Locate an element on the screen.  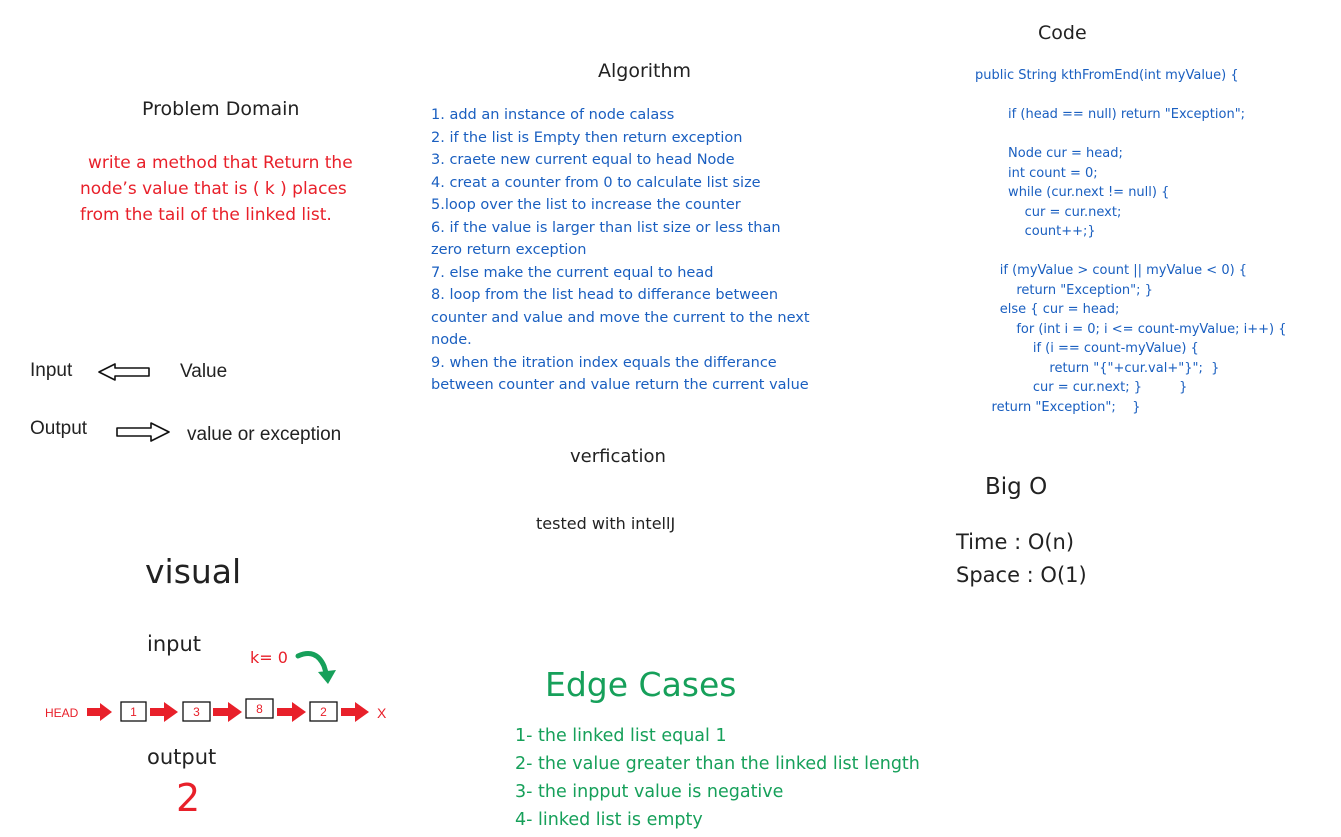
linked-list-diagram: HEAD 1 3 8 2 X is located at coordinates (216, 686).